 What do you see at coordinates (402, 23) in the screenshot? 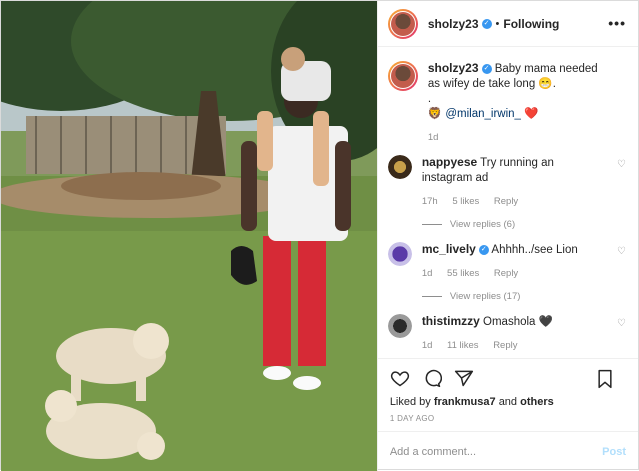
I see `author-avatar` at bounding box center [402, 23].